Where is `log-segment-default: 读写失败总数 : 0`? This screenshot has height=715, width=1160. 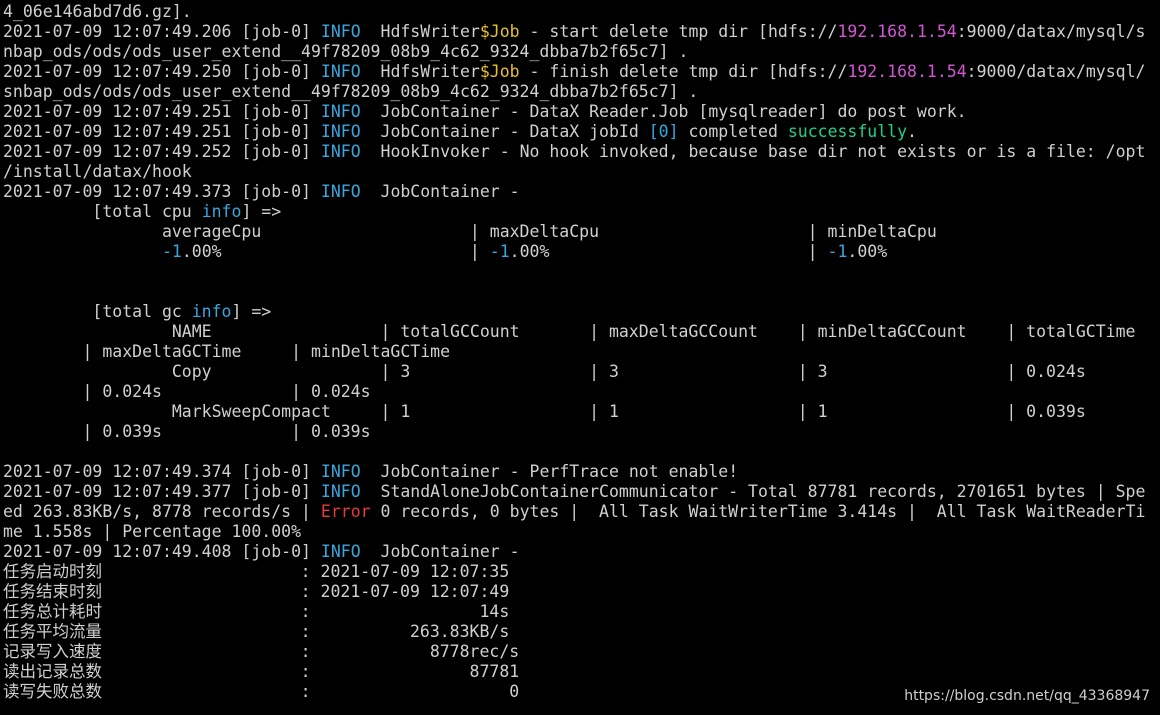
log-segment-default: 读写失败总数 : 0 is located at coordinates (261, 691).